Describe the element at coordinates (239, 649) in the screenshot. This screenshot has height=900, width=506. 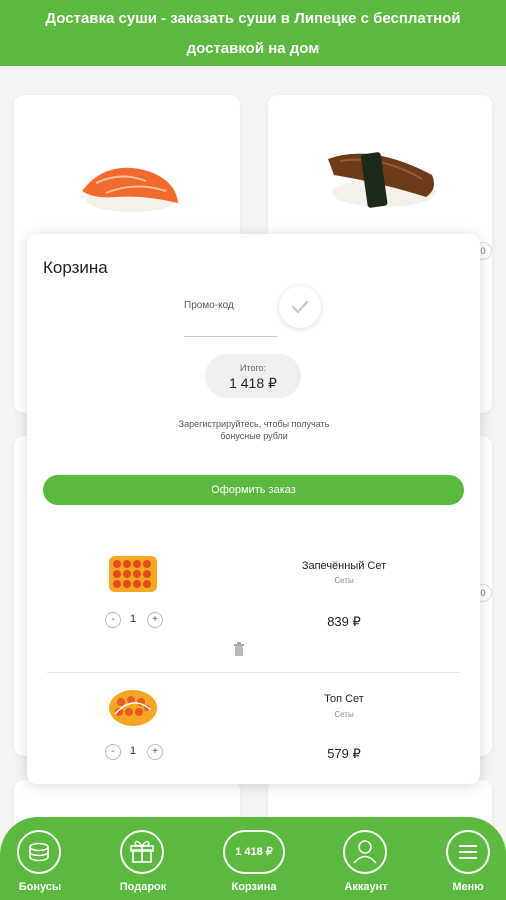
I see `trash-icon` at that location.